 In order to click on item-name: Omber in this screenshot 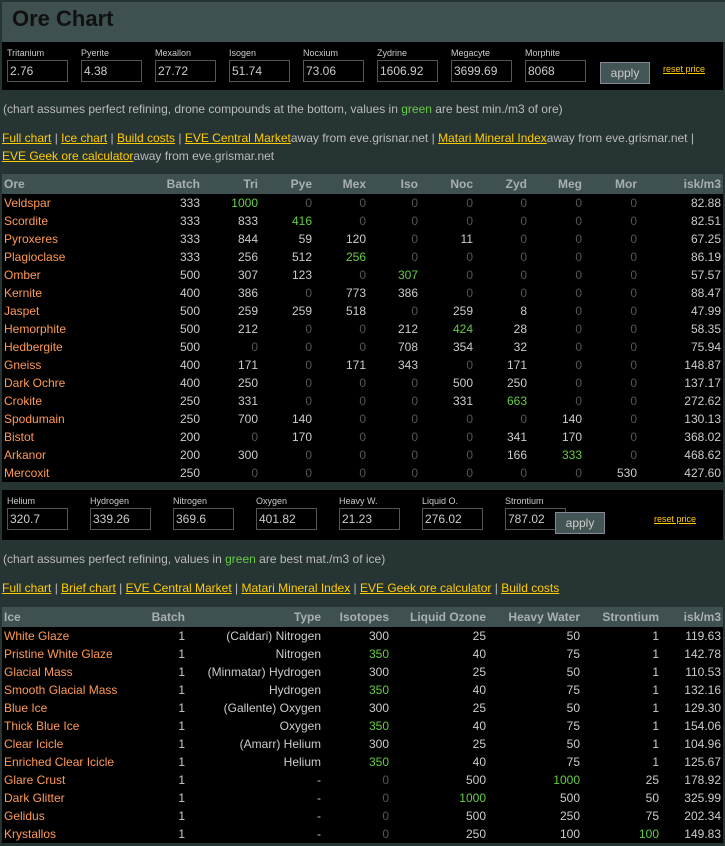, I will do `click(22, 275)`.